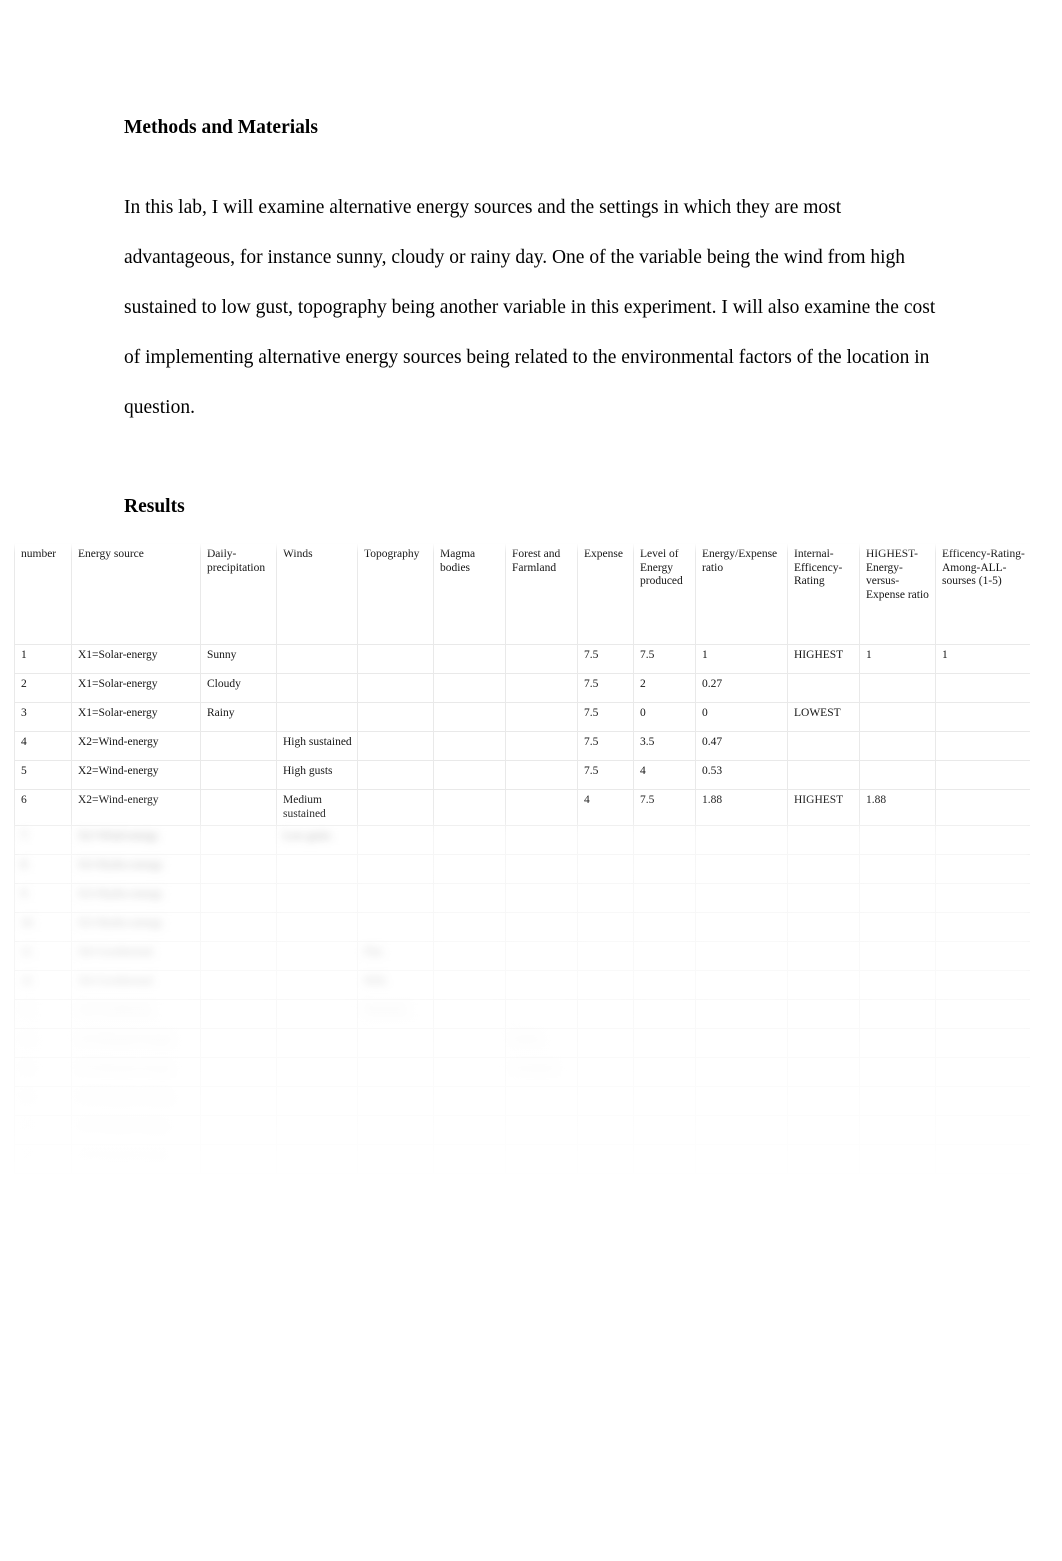 Image resolution: width=1062 pixels, height=1561 pixels. What do you see at coordinates (522, 869) in the screenshot?
I see `table-row-obscured: 8 X3=Hydro-energy` at bounding box center [522, 869].